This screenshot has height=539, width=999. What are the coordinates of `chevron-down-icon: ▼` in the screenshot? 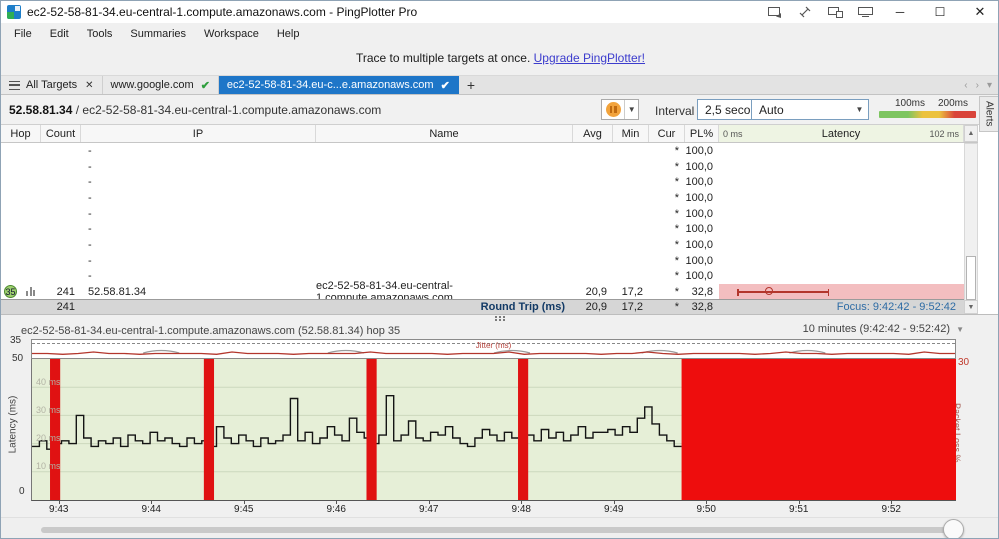 It's located at (960, 329).